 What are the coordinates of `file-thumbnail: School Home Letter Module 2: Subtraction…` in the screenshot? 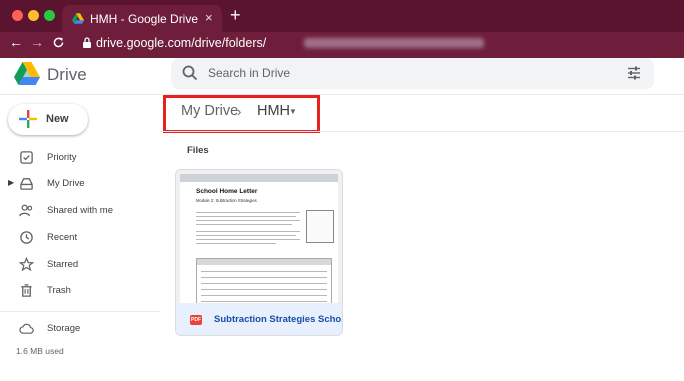 It's located at (259, 239).